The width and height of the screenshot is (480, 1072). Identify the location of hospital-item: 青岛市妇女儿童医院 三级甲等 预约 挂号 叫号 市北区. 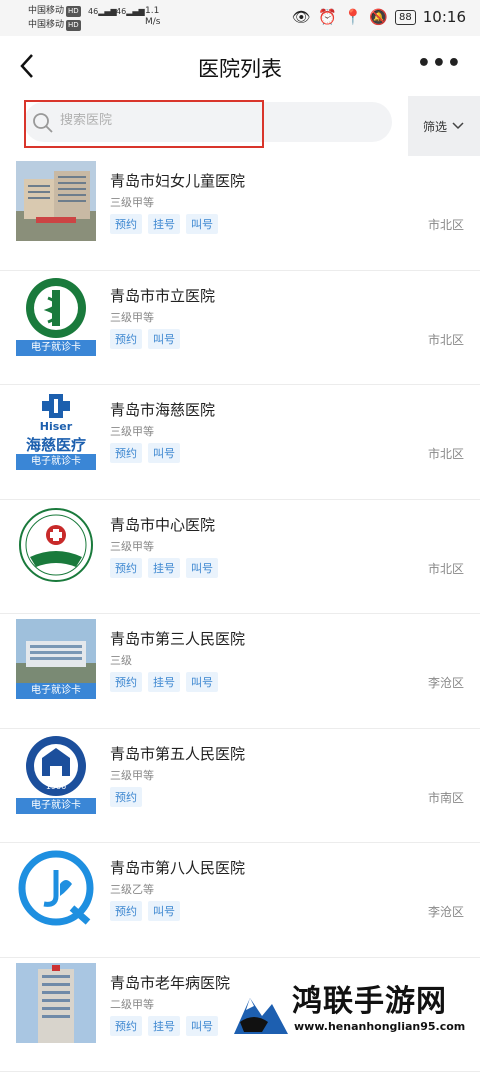
(240, 213).